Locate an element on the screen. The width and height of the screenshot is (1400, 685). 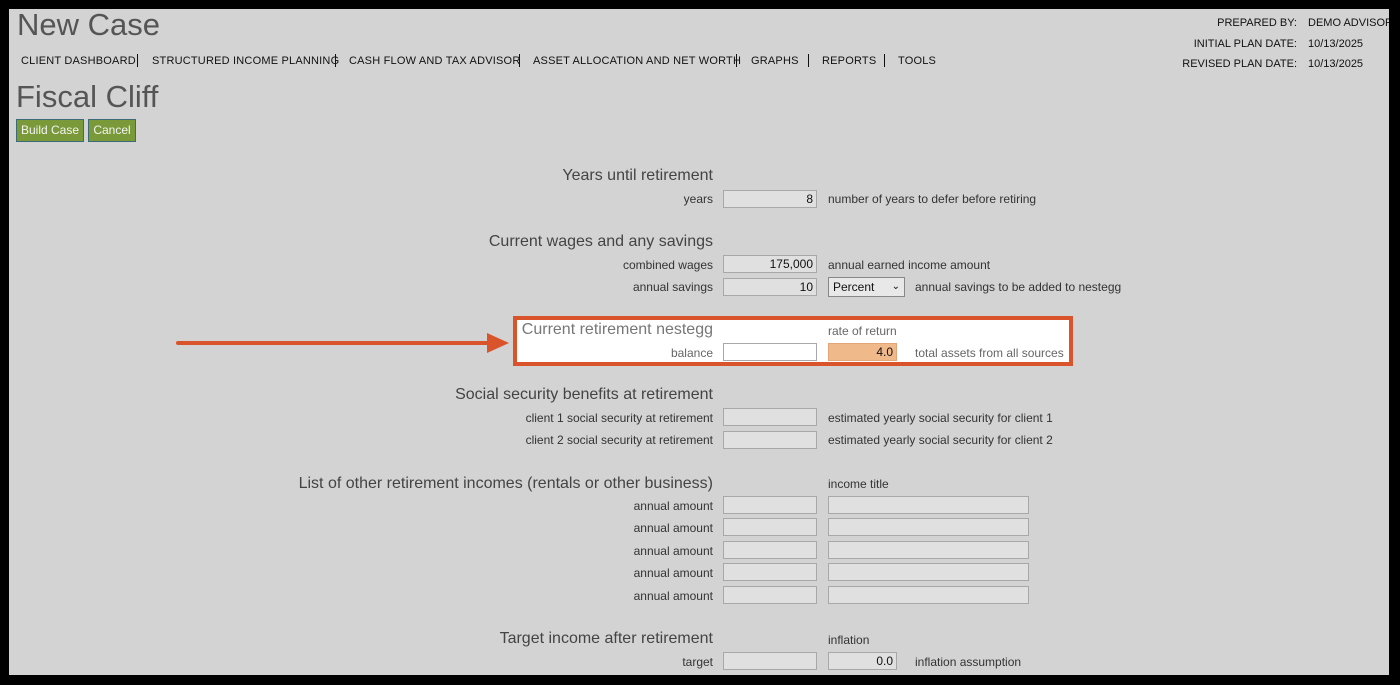
inflation-header: inflation is located at coordinates (849, 640).